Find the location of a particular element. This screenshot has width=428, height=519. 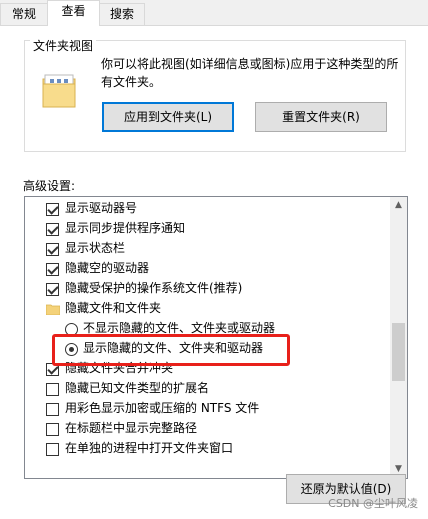

list-item-label: 在单独的进程中打开文件夹窗口 is located at coordinates (149, 448).